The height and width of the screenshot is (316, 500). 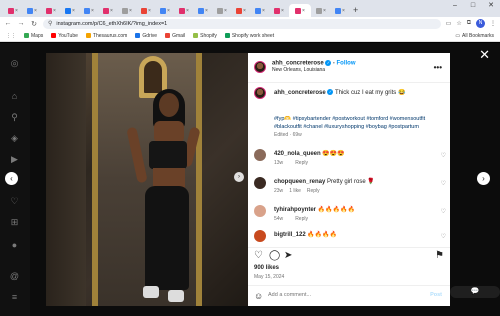 I want to click on notifications-icon: ♡, so click(x=14, y=201).